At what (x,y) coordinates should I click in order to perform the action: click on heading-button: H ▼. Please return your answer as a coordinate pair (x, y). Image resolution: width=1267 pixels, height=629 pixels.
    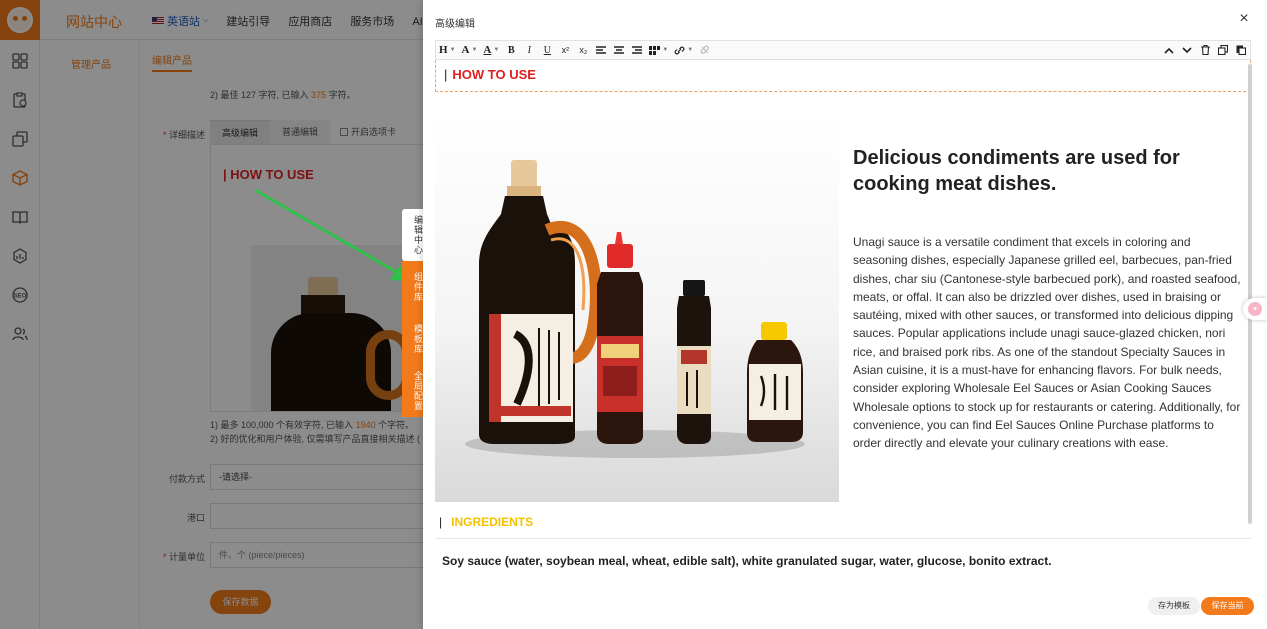
    Looking at the image, I should click on (447, 50).